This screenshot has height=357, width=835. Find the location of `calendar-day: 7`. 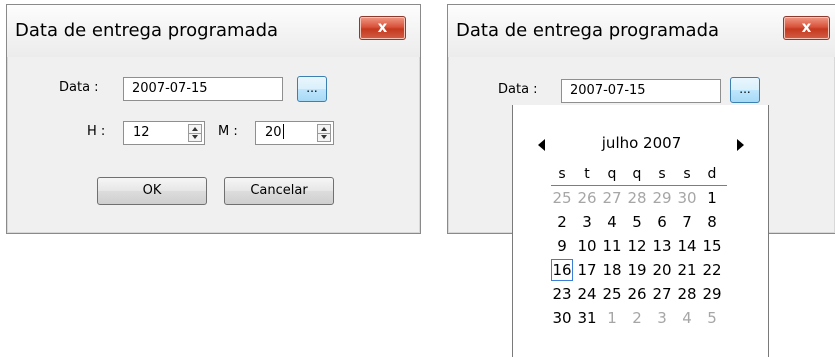

calendar-day: 7 is located at coordinates (687, 222).